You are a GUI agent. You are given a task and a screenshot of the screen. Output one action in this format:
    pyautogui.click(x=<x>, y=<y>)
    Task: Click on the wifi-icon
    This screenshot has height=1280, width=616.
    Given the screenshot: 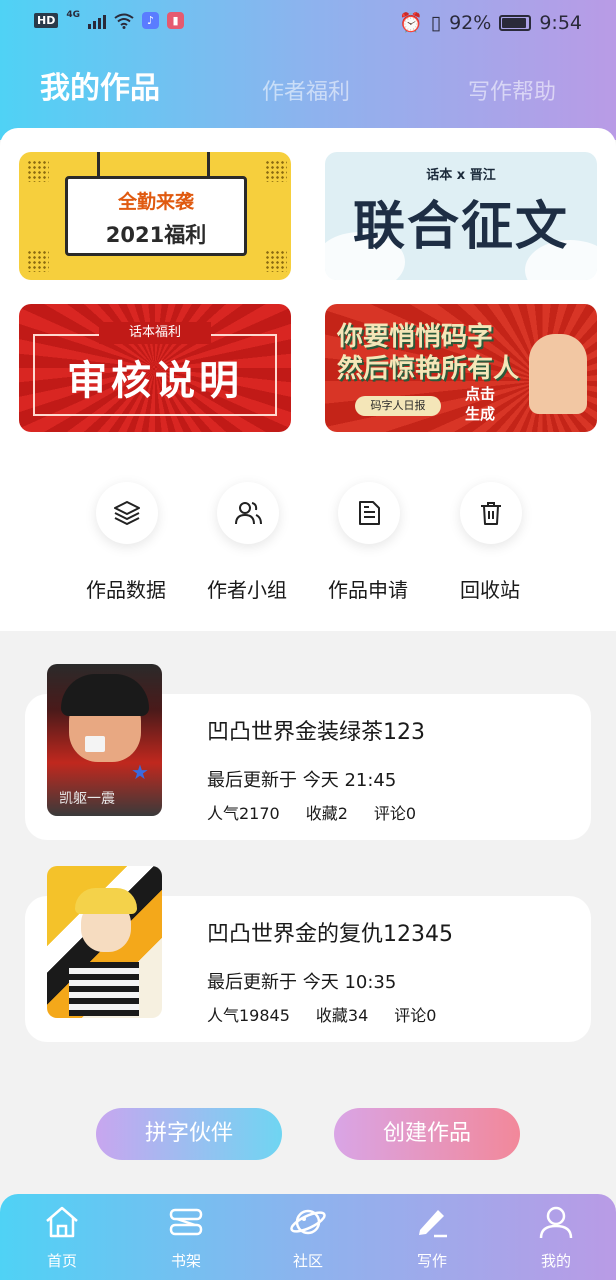 What is the action you would take?
    pyautogui.click(x=124, y=21)
    